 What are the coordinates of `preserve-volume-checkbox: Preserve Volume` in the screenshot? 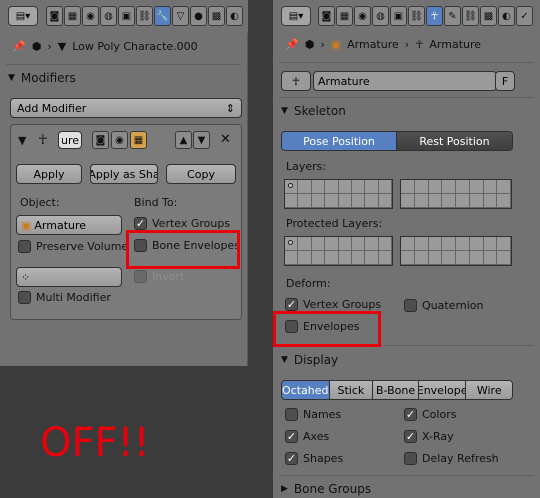 It's located at (73, 246).